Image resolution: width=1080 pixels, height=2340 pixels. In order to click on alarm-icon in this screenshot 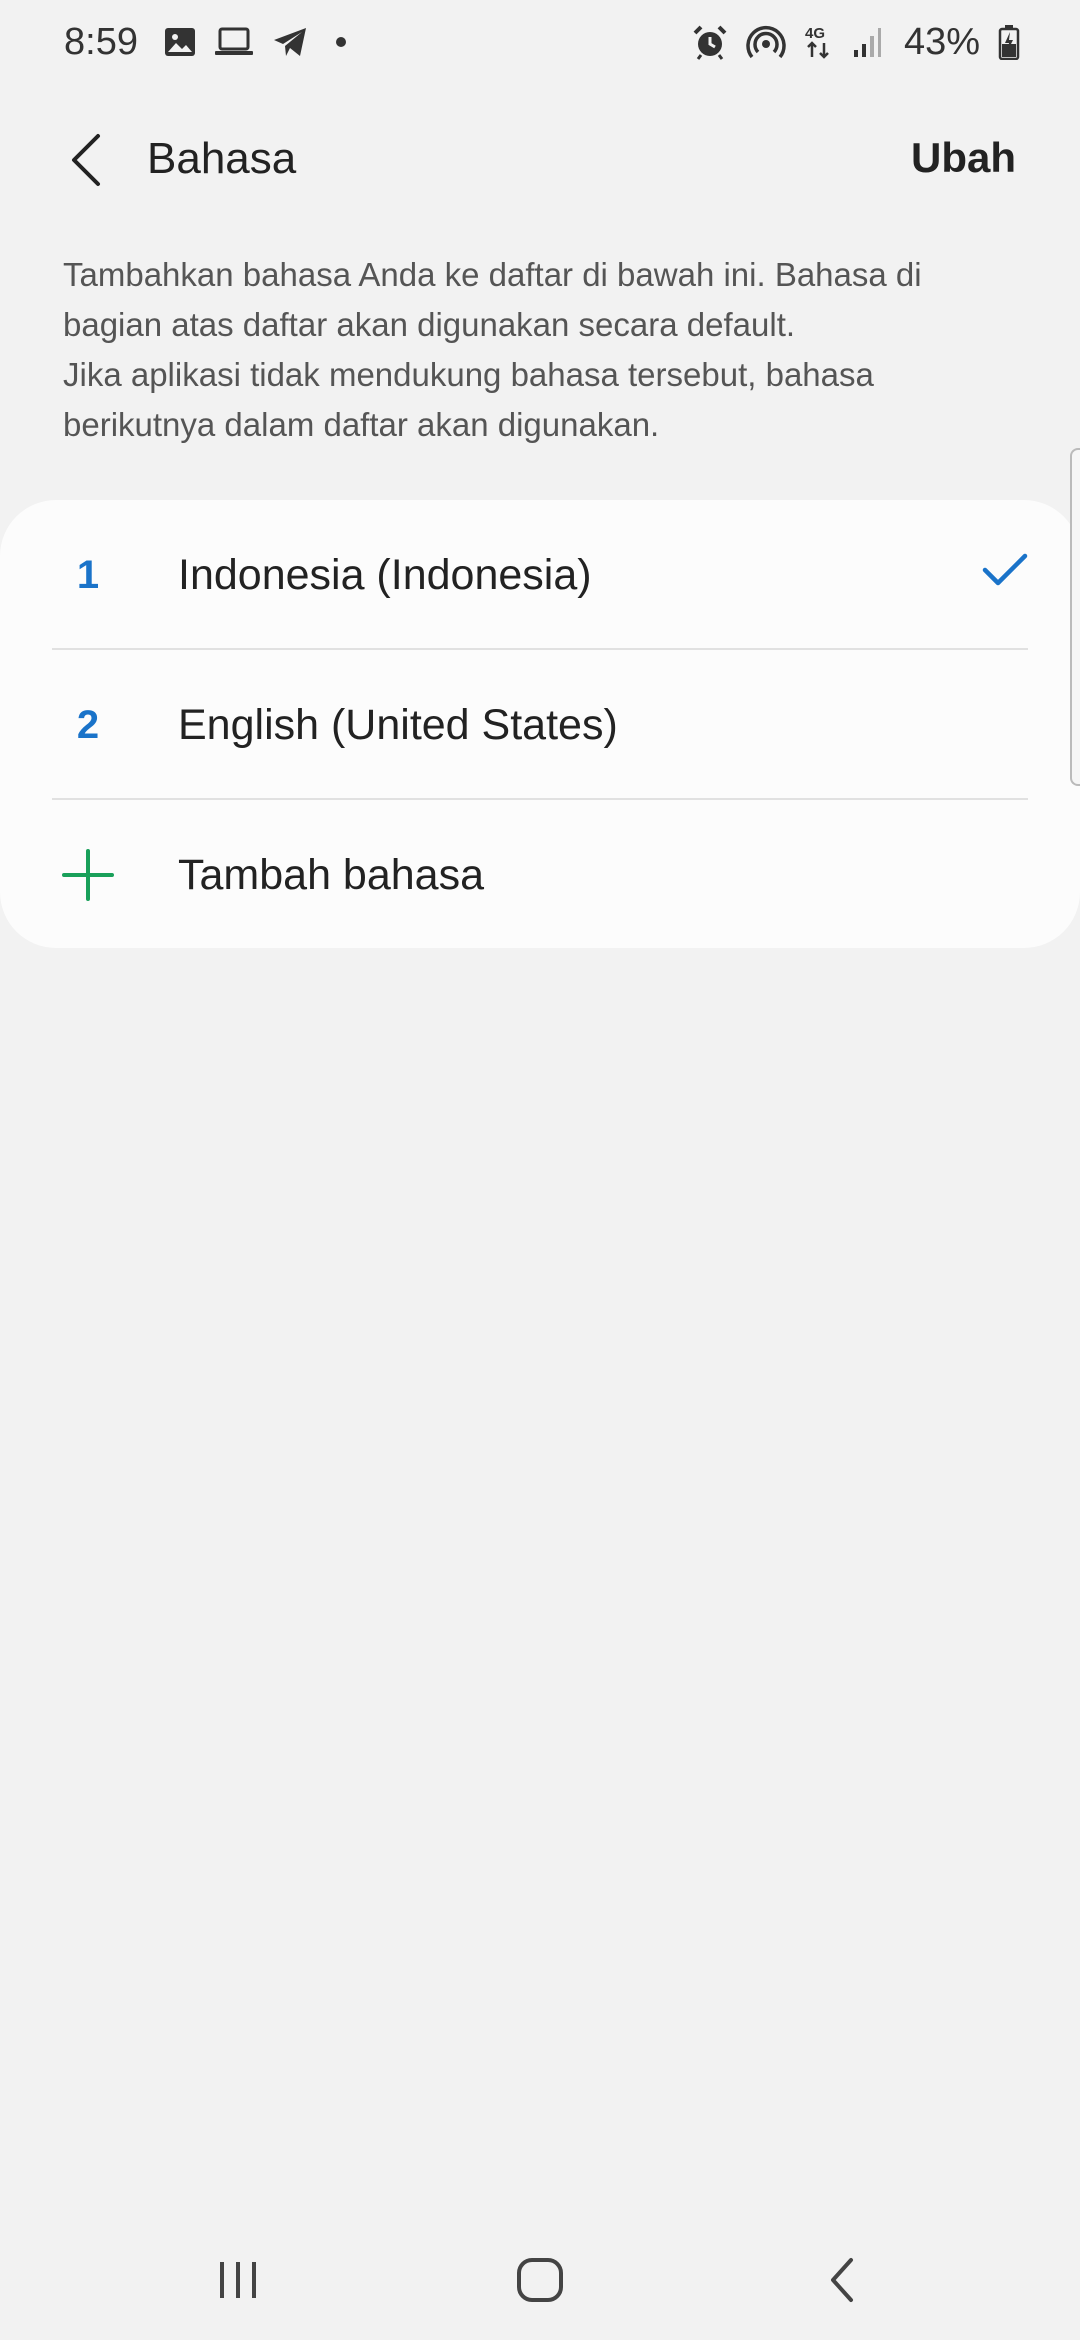, I will do `click(710, 42)`.